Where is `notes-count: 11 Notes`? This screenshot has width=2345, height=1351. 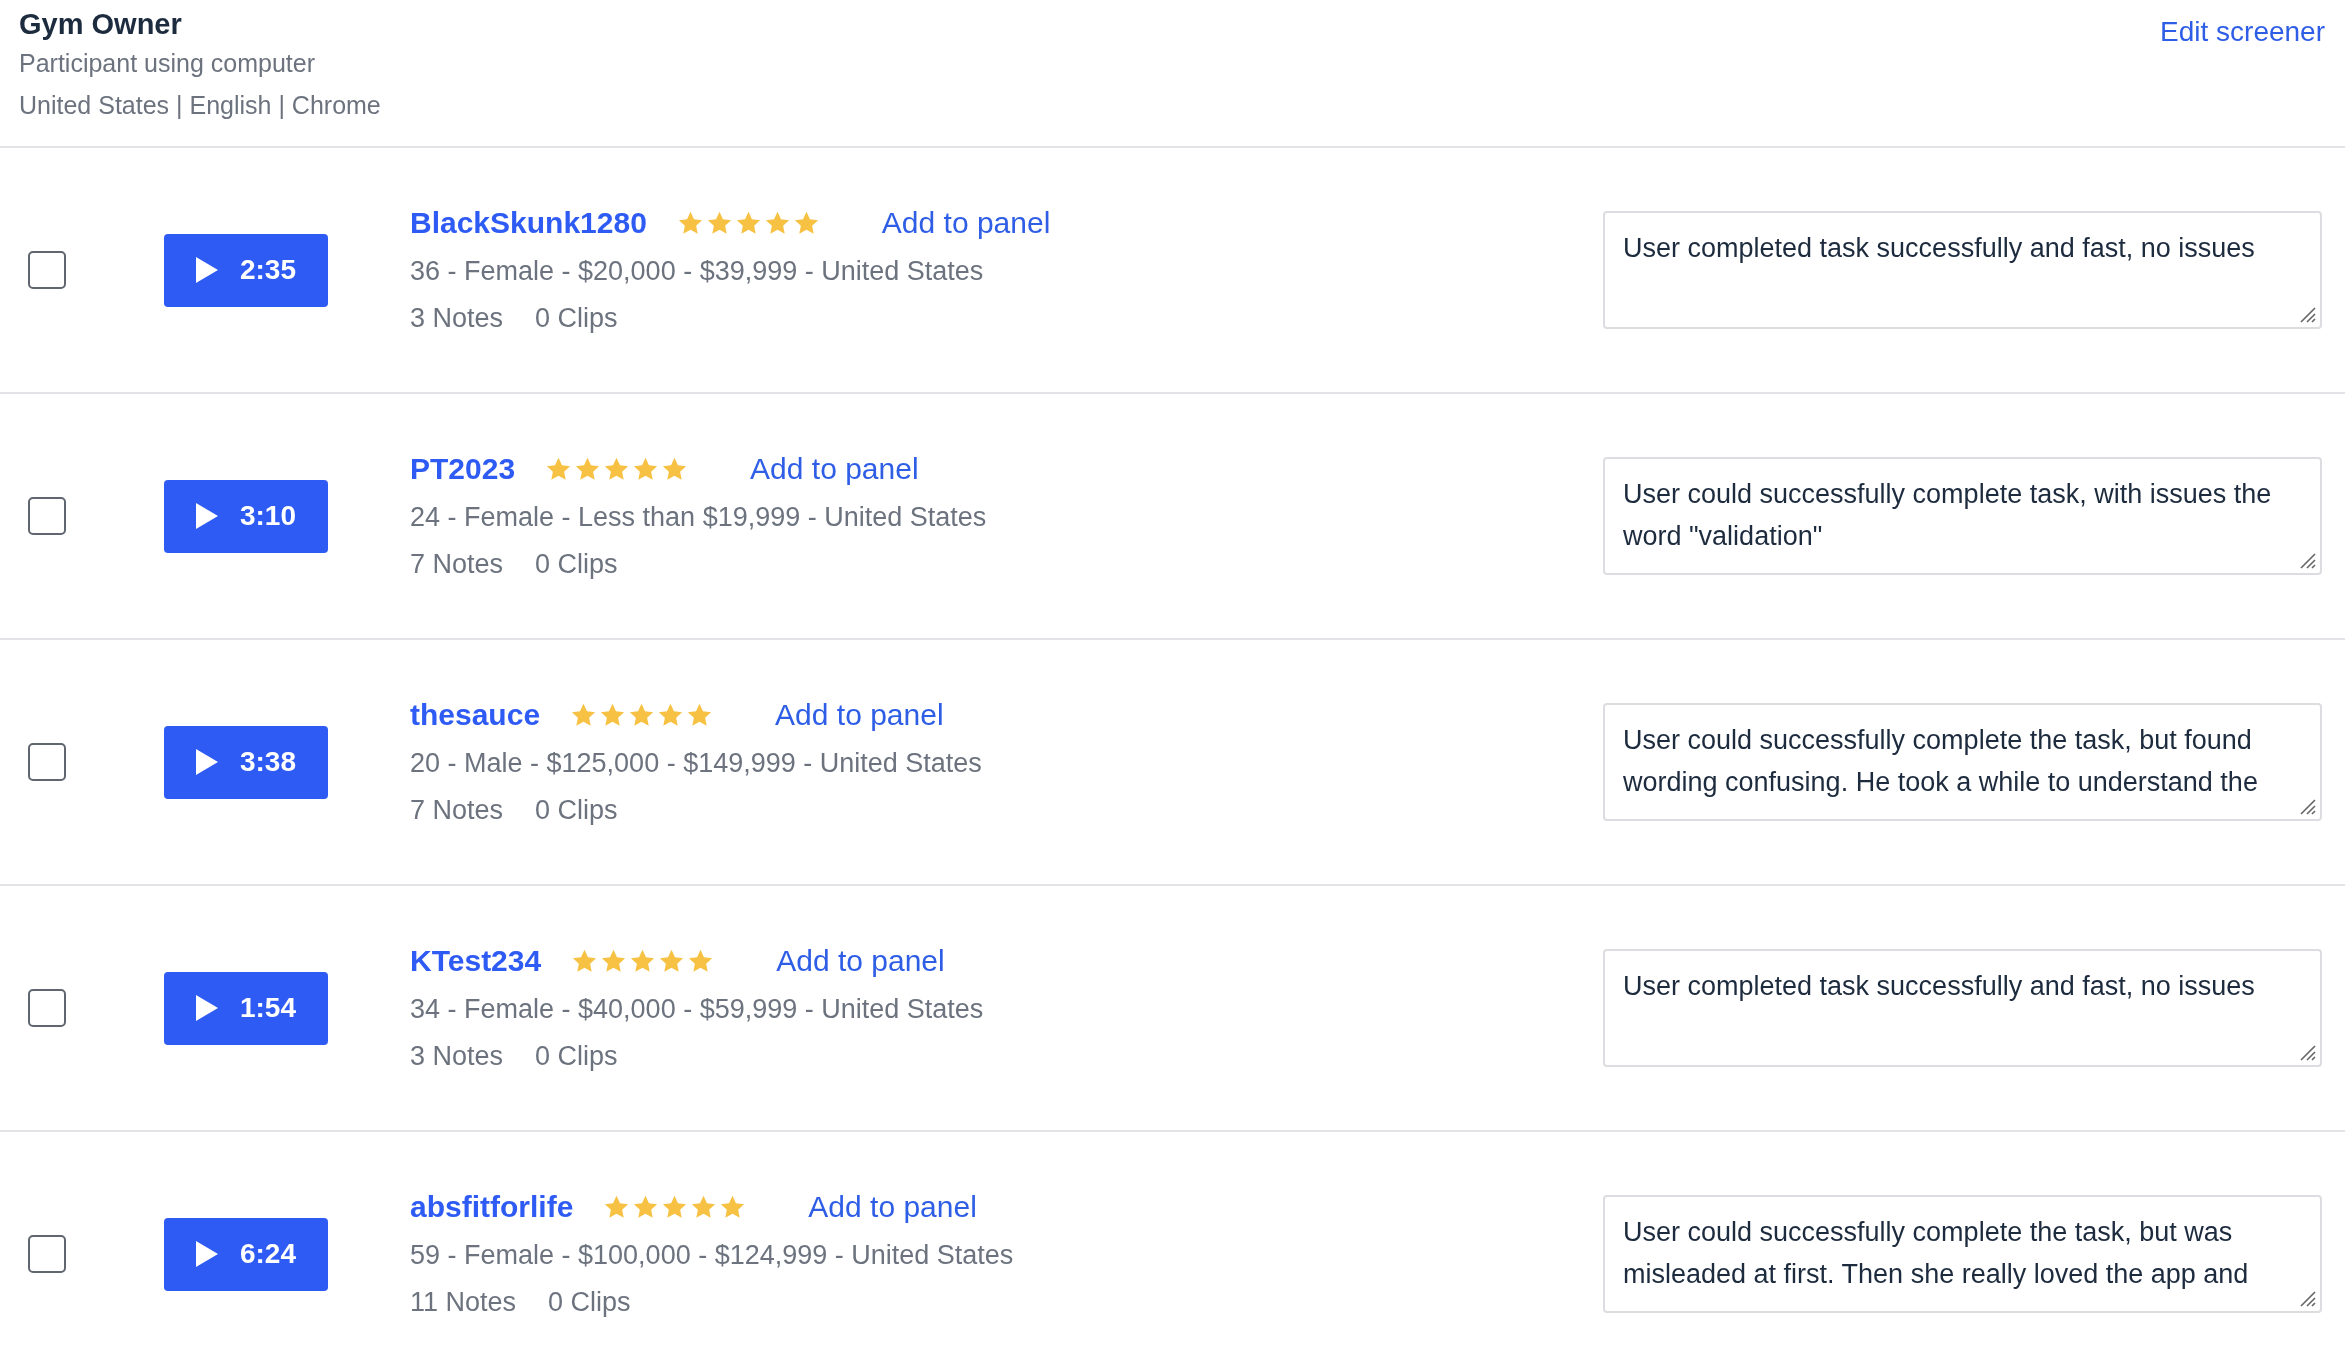
notes-count: 11 Notes is located at coordinates (463, 1302).